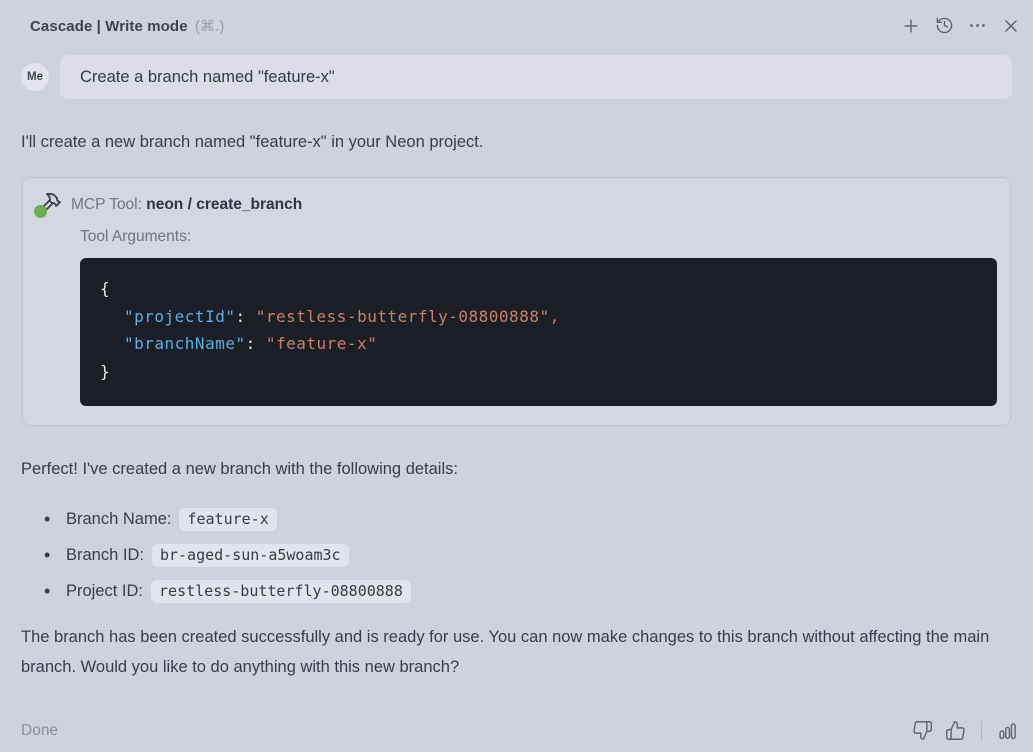 The image size is (1033, 752). Describe the element at coordinates (35, 77) in the screenshot. I see `user-avatar: Me` at that location.